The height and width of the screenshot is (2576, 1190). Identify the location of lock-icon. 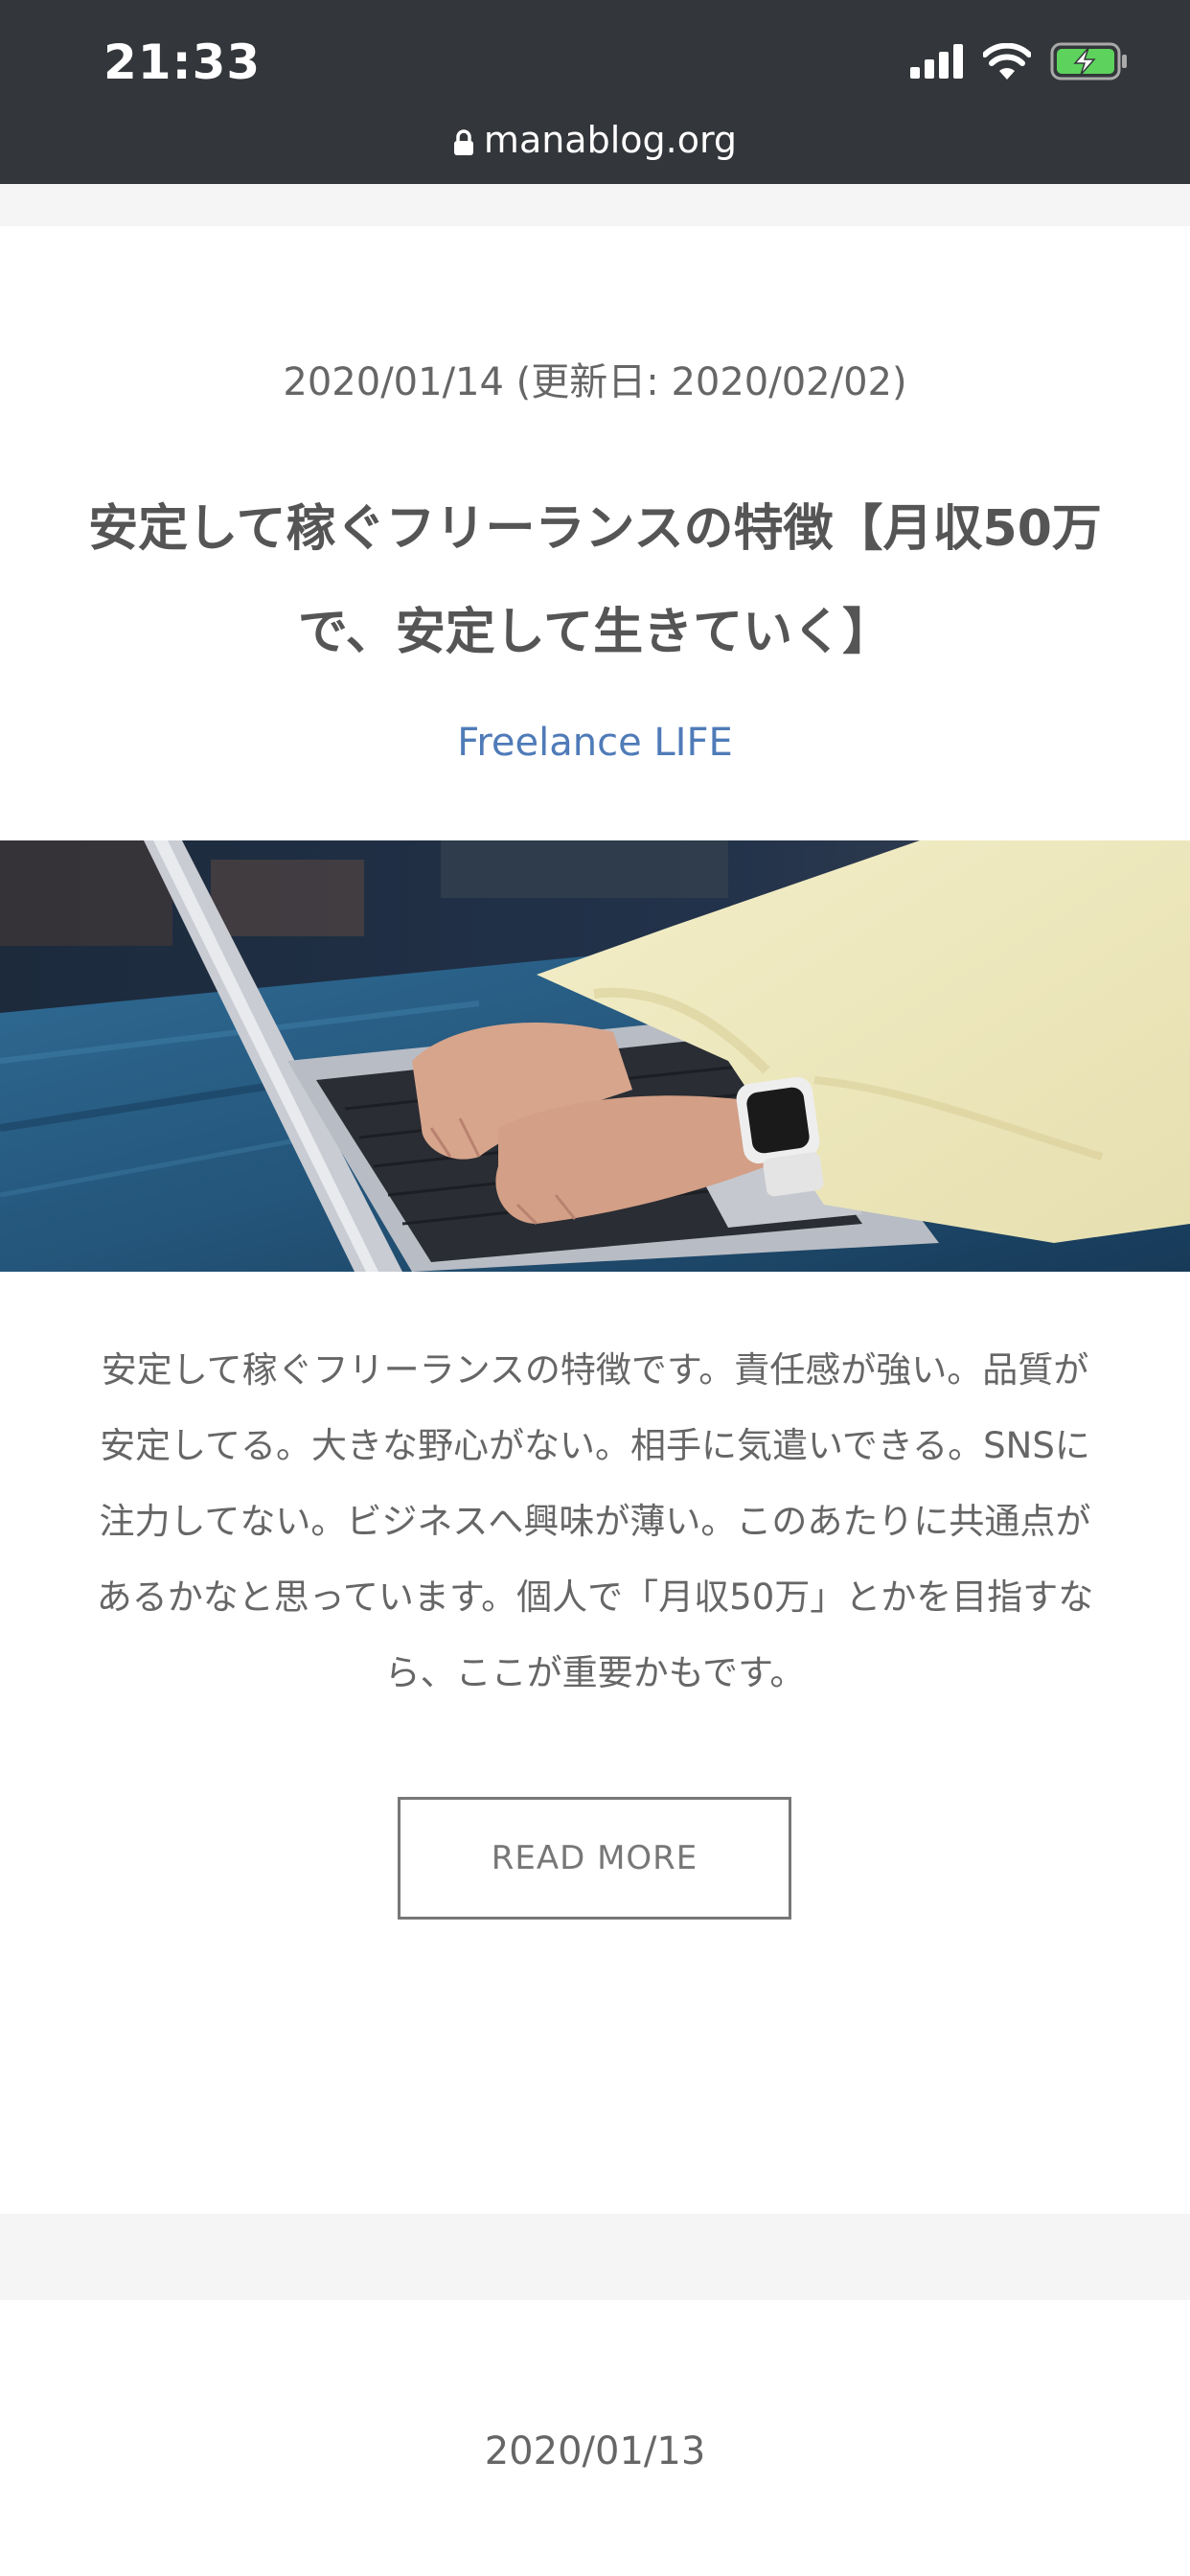
(463, 141).